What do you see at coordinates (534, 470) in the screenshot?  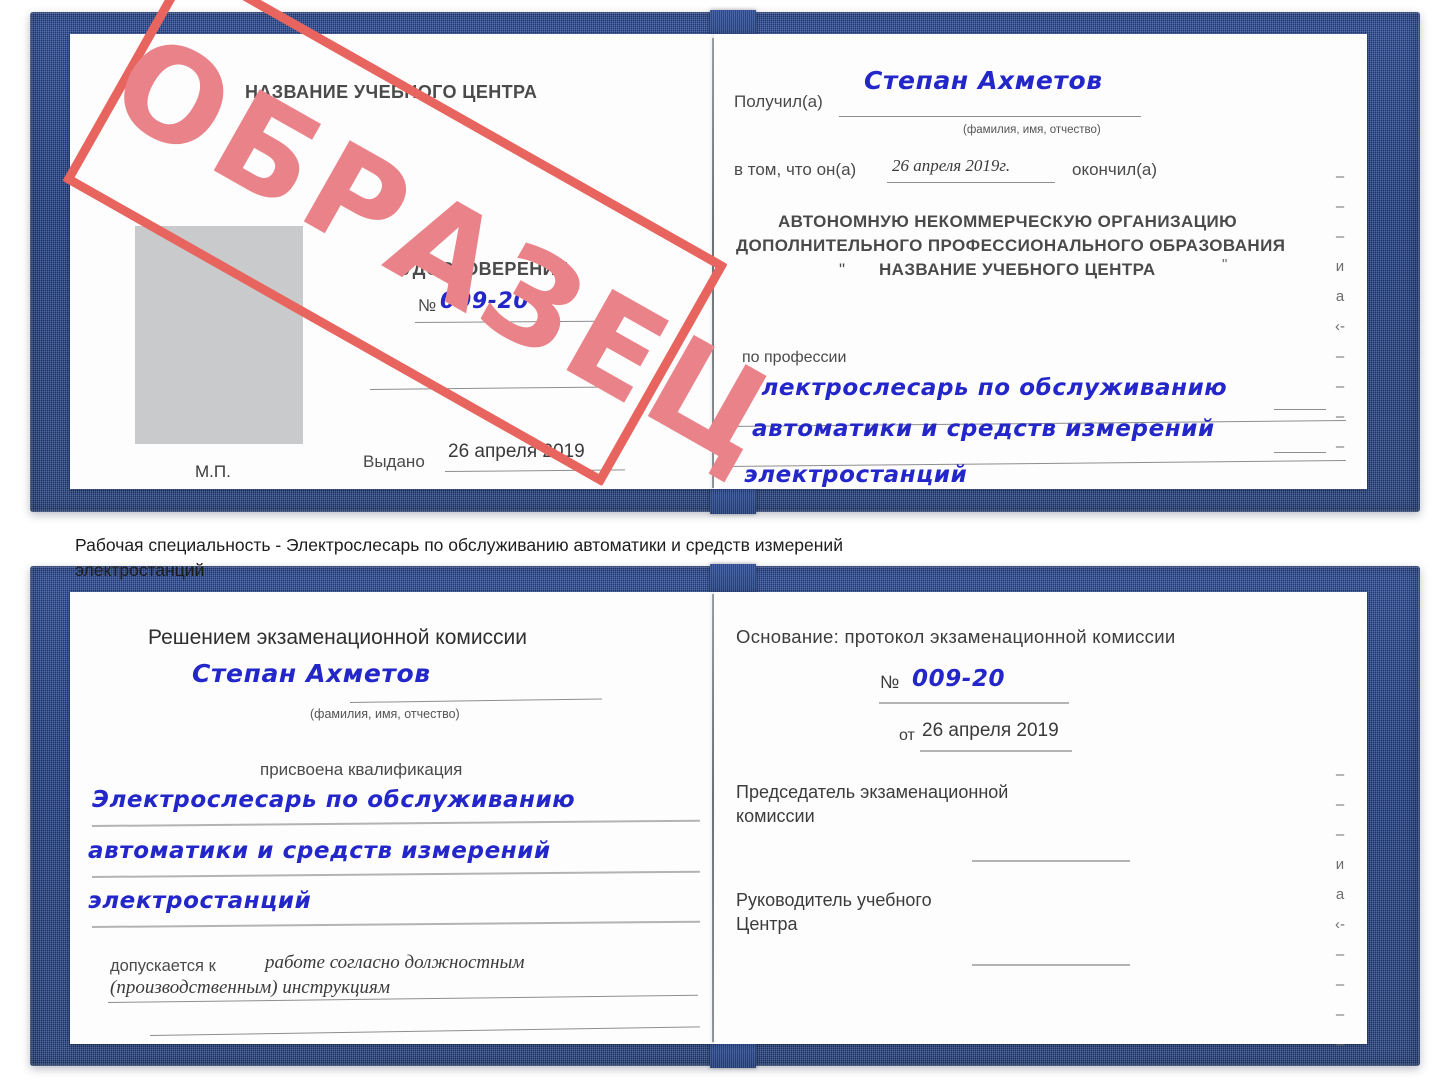 I see `issued-rule` at bounding box center [534, 470].